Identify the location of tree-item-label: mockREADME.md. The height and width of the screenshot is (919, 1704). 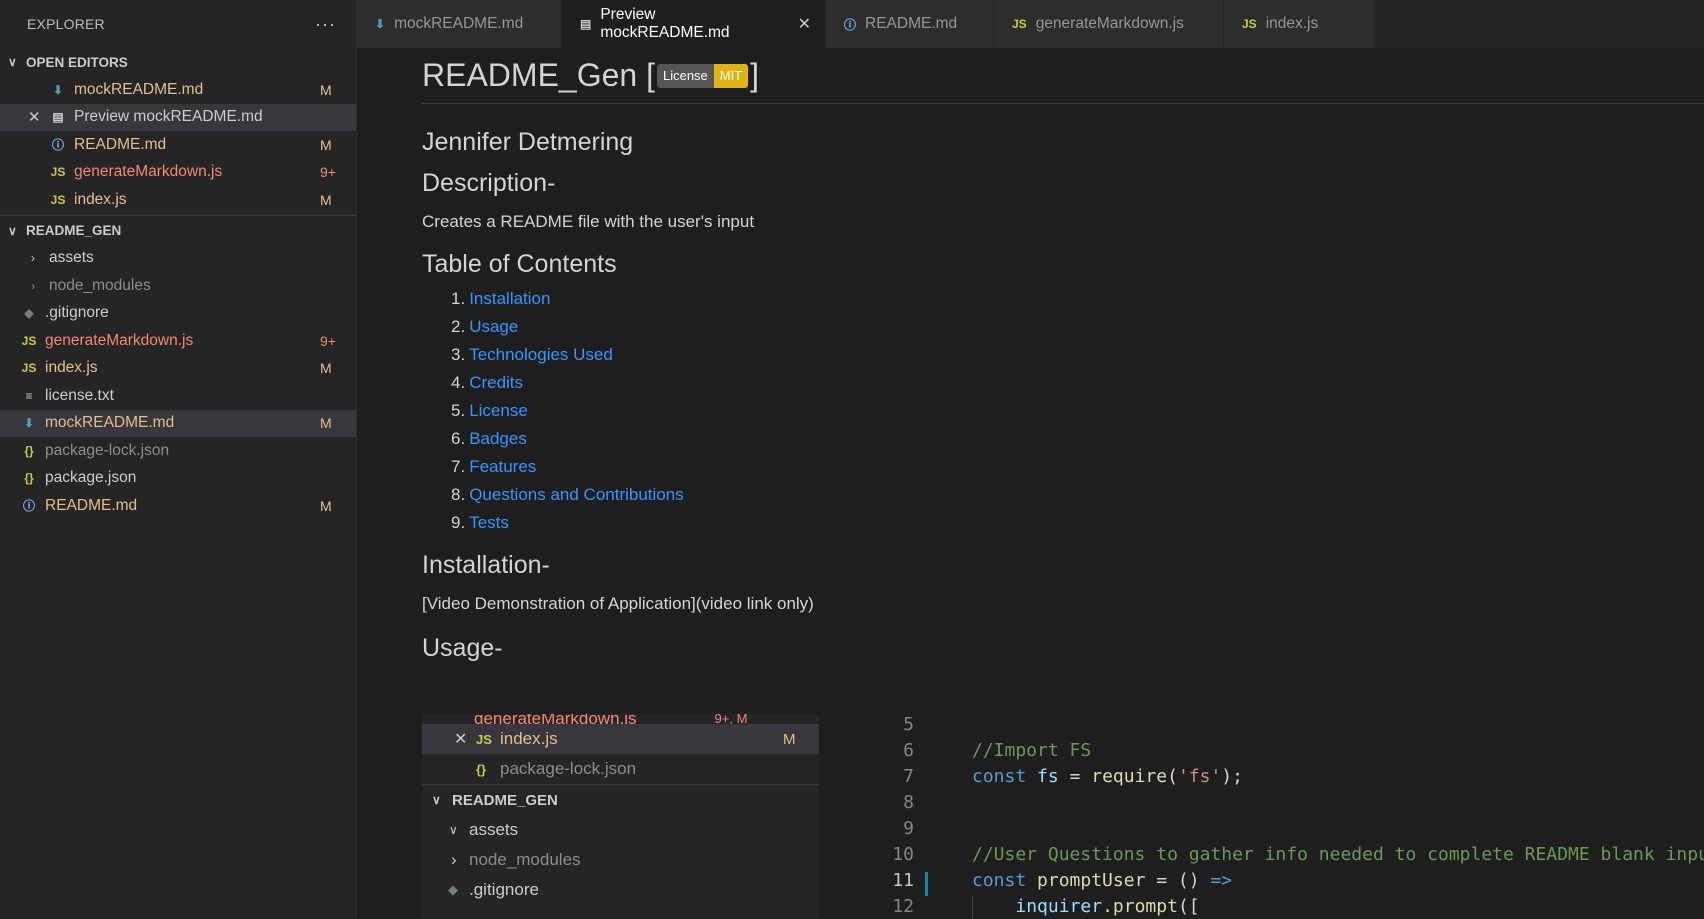
(110, 423).